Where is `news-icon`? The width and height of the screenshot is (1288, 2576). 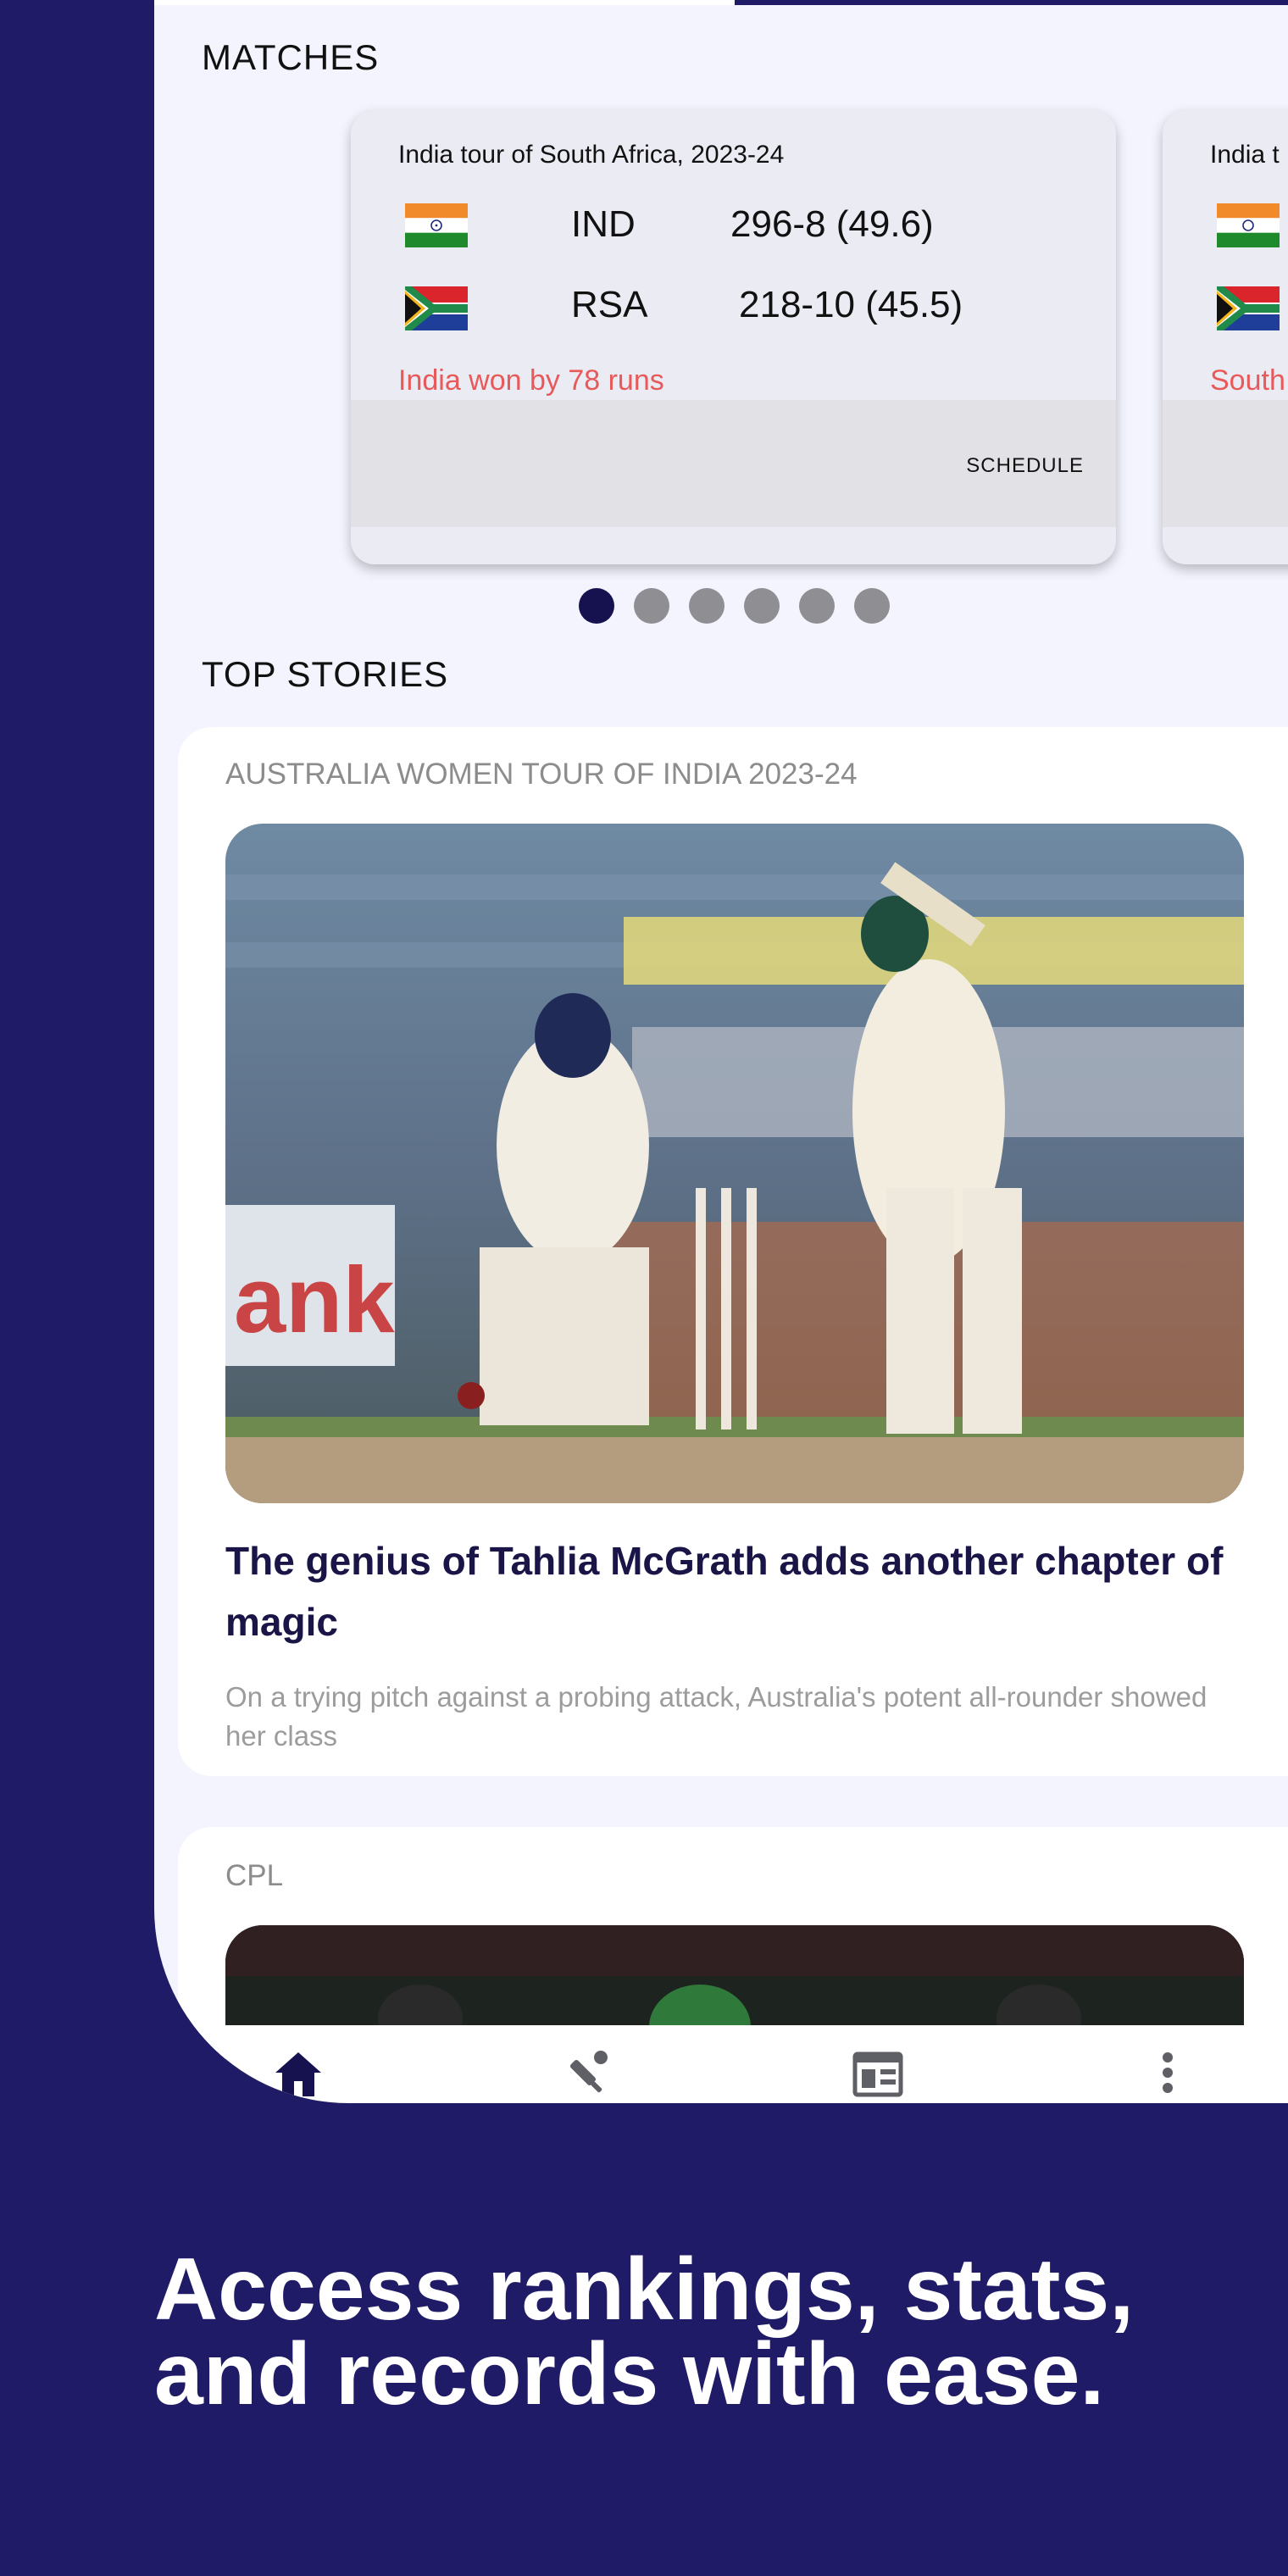 news-icon is located at coordinates (878, 2072).